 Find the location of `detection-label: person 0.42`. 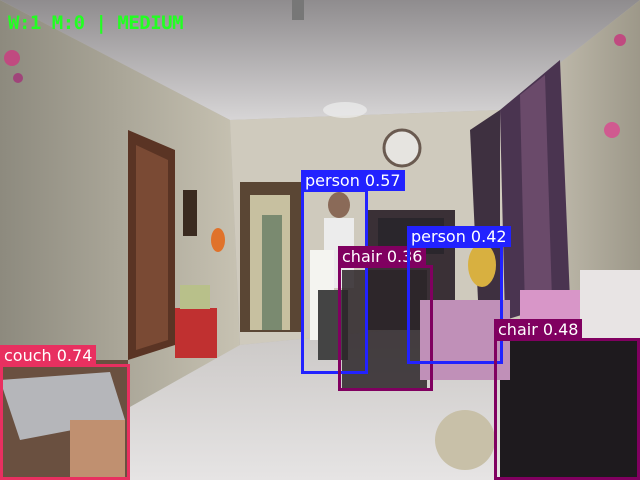

detection-label: person 0.42 is located at coordinates (459, 236).